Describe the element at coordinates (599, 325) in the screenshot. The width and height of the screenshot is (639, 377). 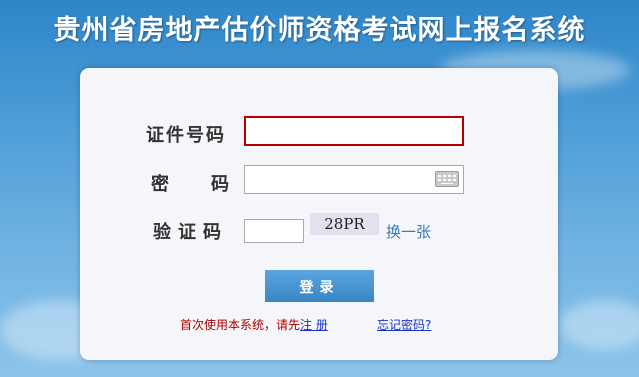
I see `cloud-decoration` at that location.